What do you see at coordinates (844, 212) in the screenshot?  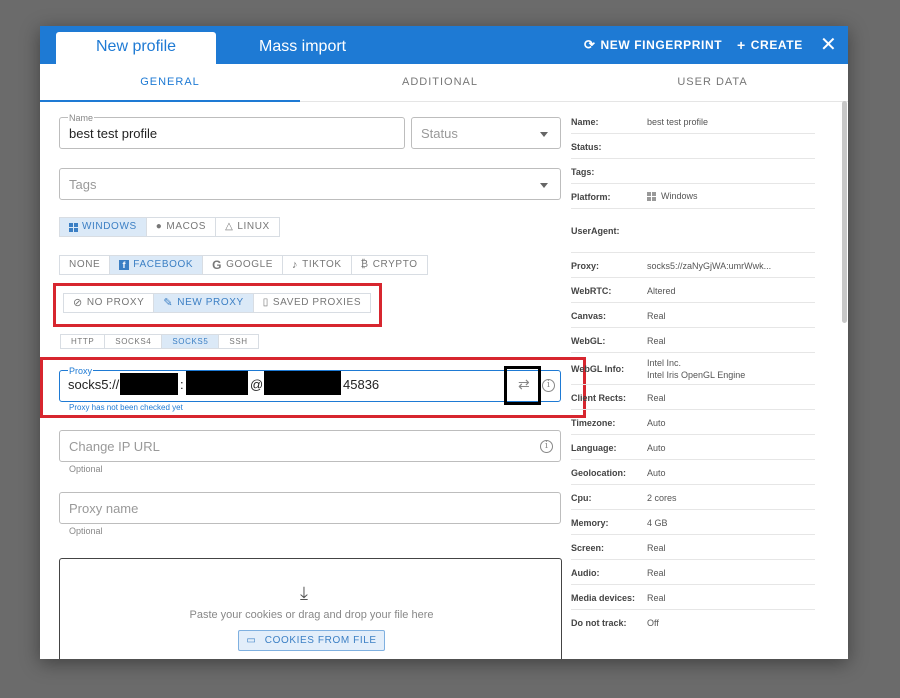 I see `scrollbar` at bounding box center [844, 212].